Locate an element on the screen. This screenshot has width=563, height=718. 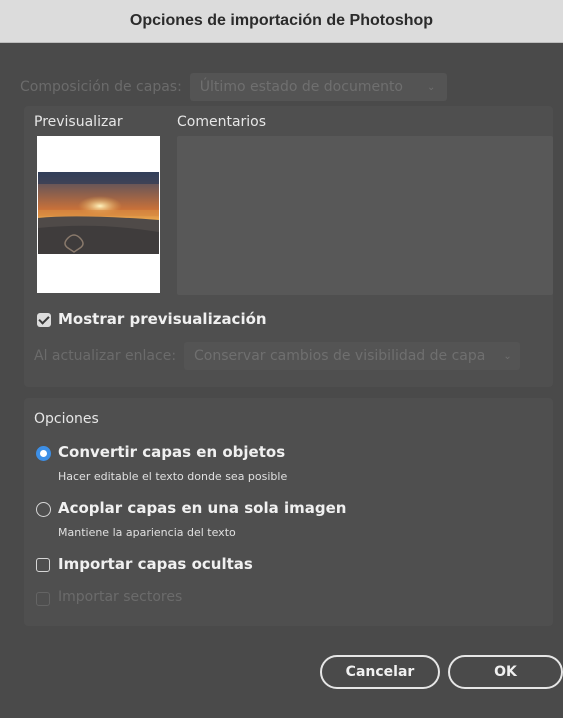
cancel-button-label: Cancelar is located at coordinates (380, 672).